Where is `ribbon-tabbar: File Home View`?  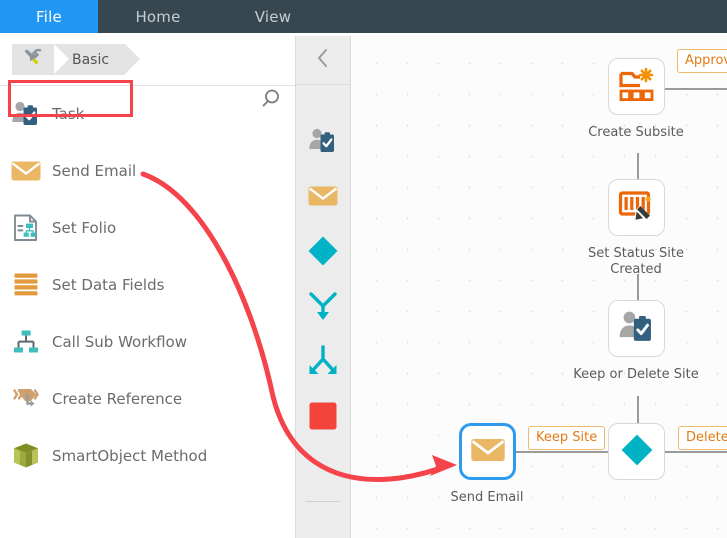
ribbon-tabbar: File Home View is located at coordinates (363, 16).